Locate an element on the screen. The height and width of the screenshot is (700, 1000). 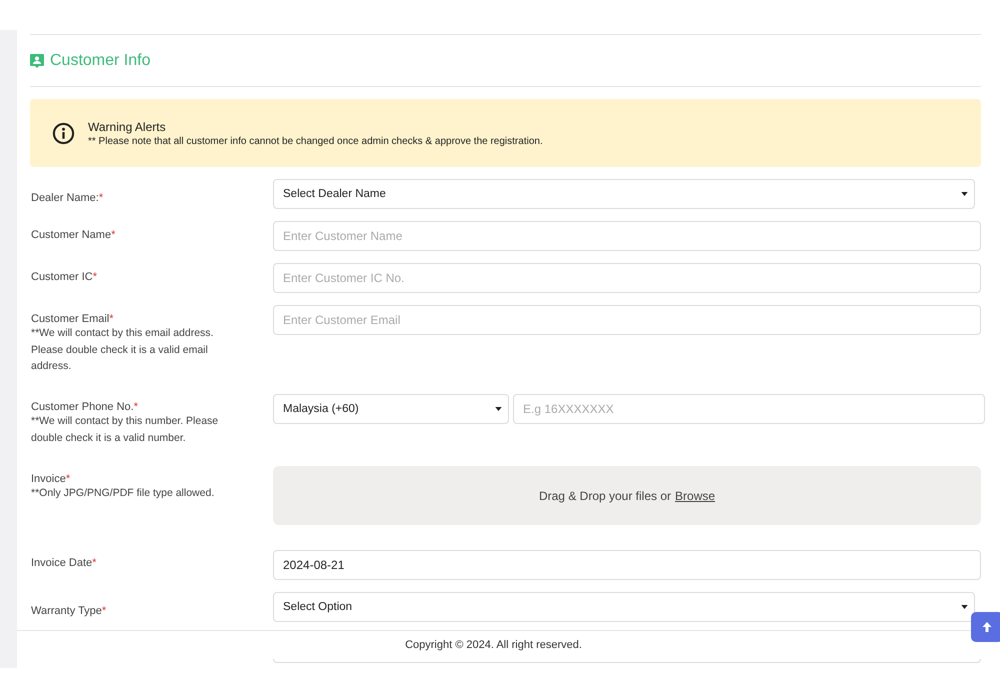
field-label: Customer Phone No. is located at coordinates (82, 407).